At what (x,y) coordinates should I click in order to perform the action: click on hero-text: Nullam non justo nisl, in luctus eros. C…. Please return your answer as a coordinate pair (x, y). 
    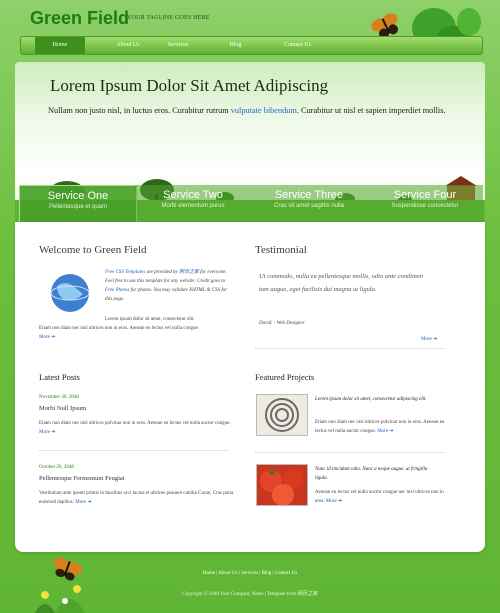
    Looking at the image, I should click on (253, 110).